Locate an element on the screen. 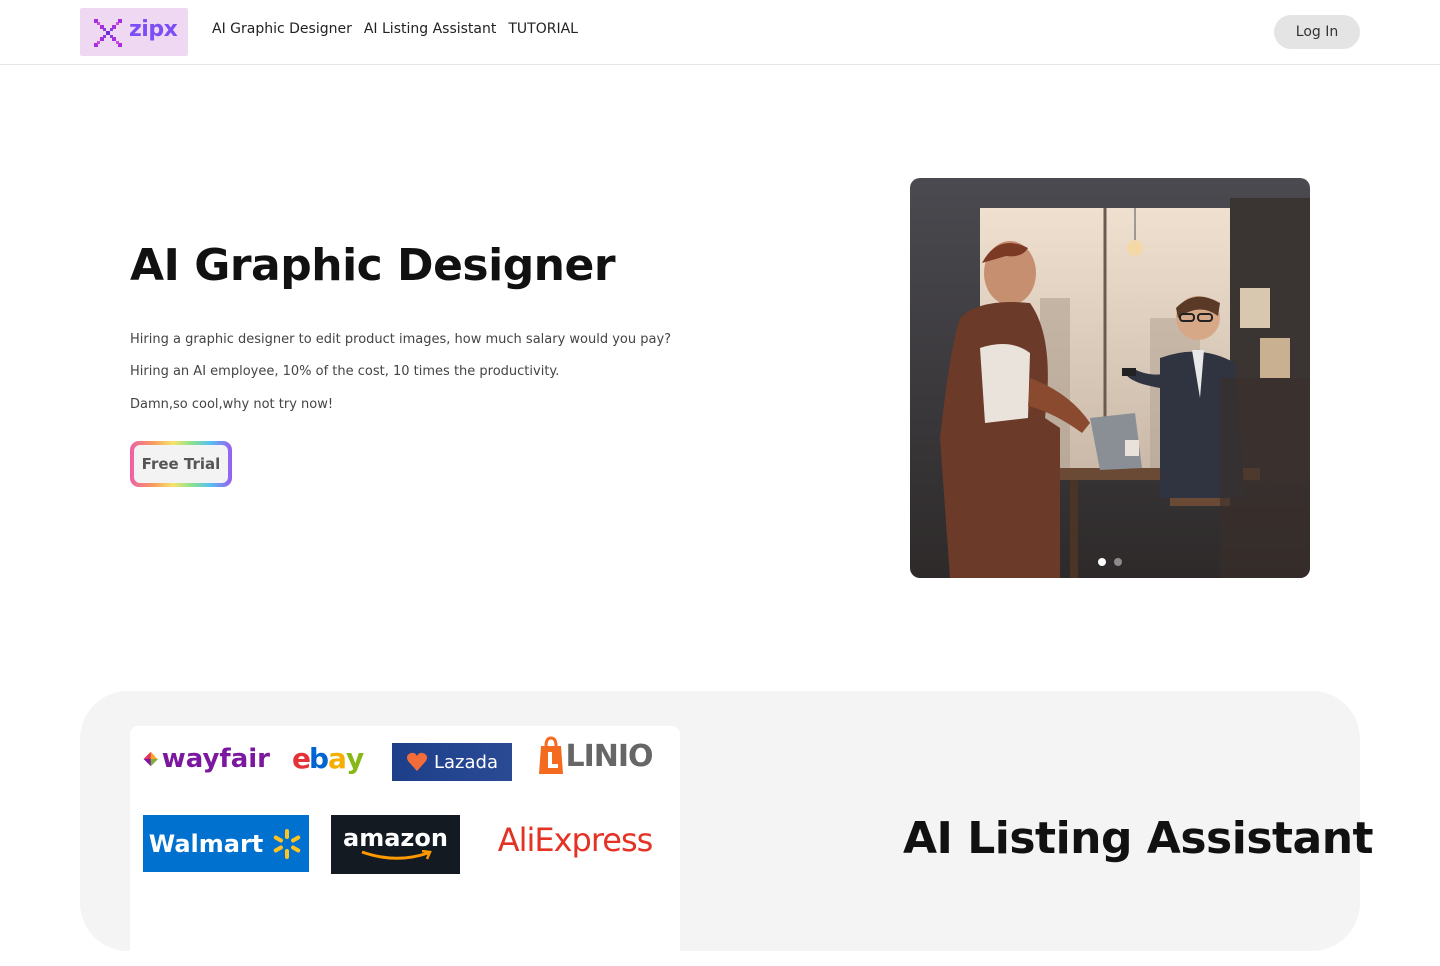 This screenshot has height=966, width=1440. logo-text: zipx is located at coordinates (153, 29).